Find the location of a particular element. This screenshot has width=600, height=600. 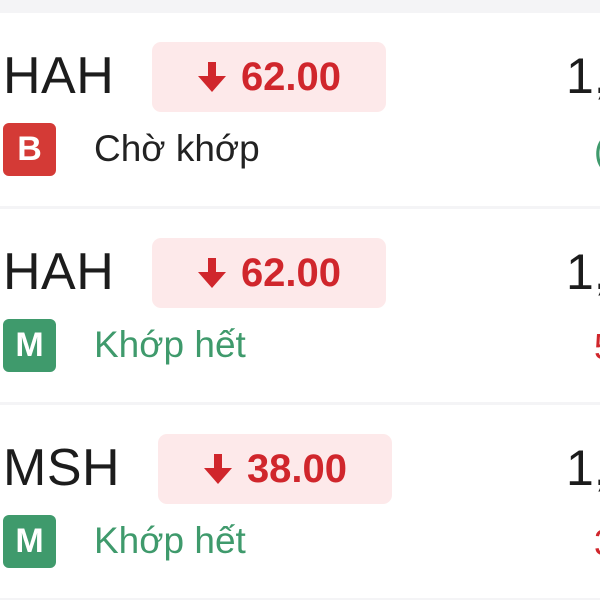

order-side-badge: B is located at coordinates (29, 149).